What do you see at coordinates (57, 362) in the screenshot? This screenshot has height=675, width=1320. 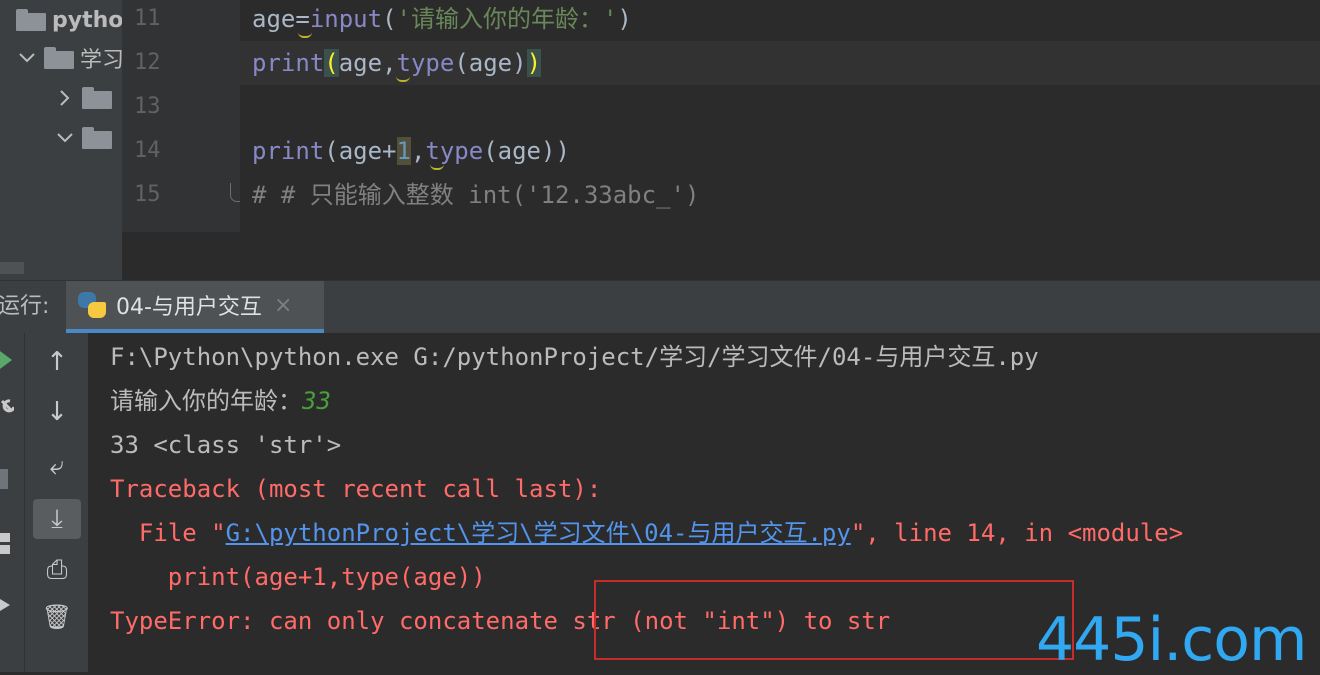 I see `arrow-up-icon: ↑` at bounding box center [57, 362].